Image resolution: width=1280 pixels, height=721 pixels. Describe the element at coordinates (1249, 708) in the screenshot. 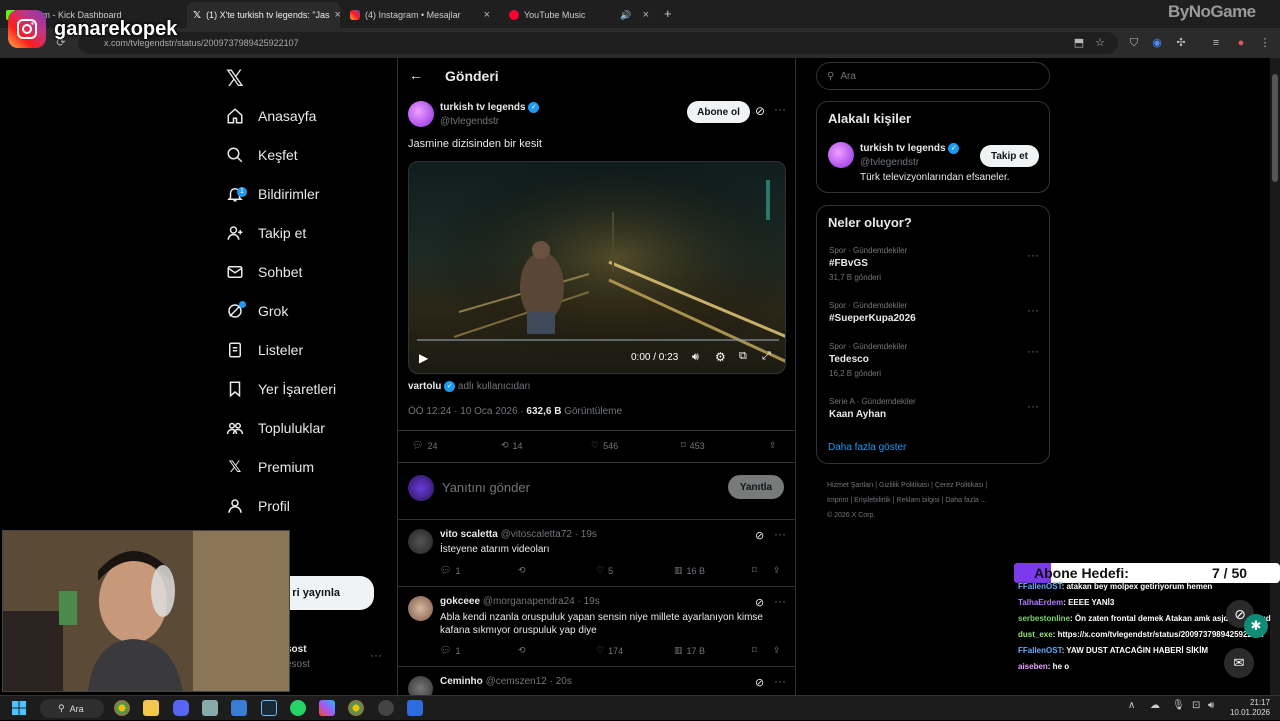

I see `clock: 21:17 10.01.2026` at that location.